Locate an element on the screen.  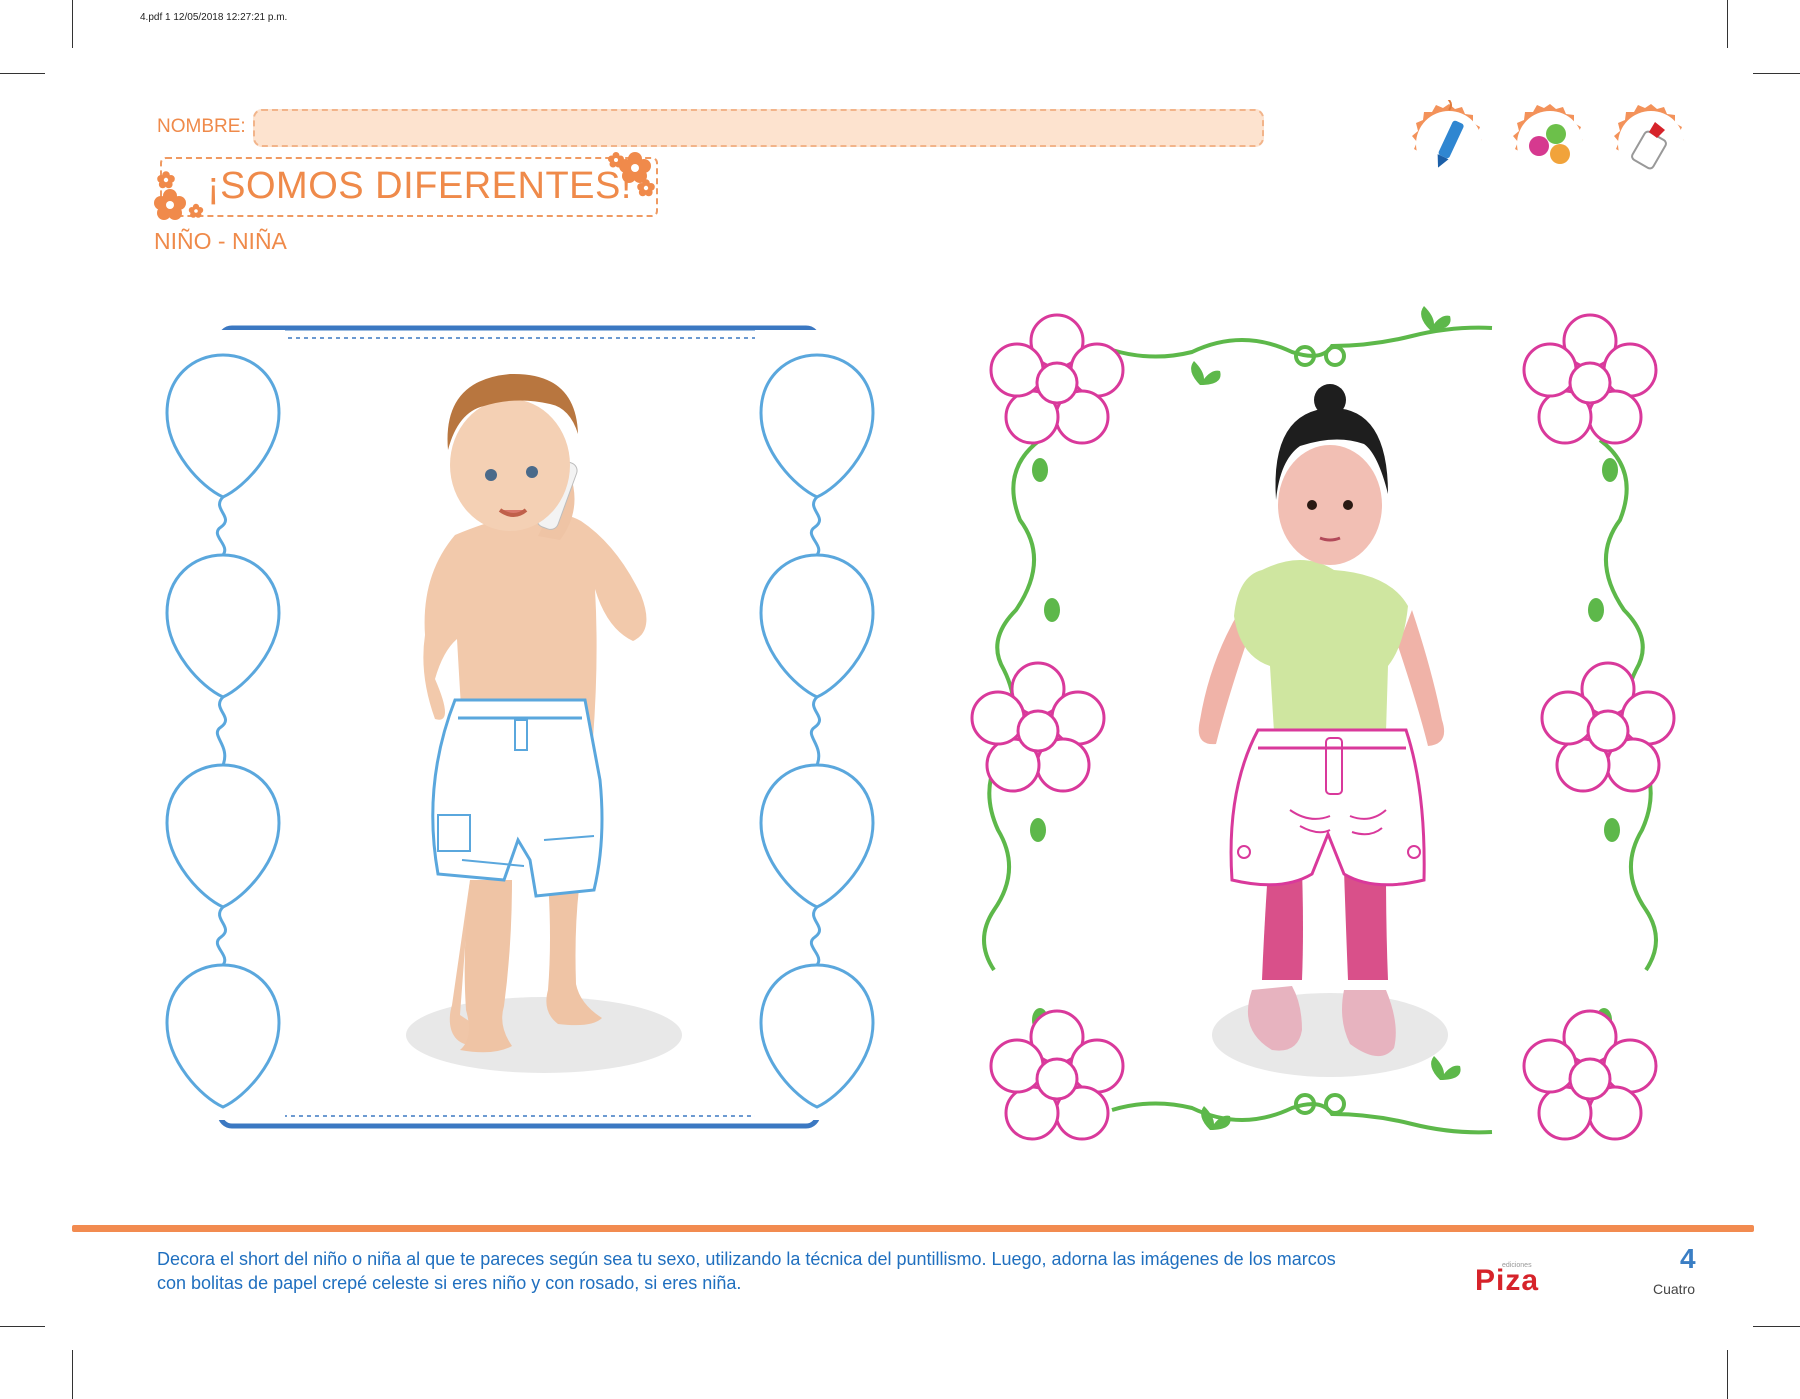
page-number-word: Cuatro is located at coordinates (1674, 1289).